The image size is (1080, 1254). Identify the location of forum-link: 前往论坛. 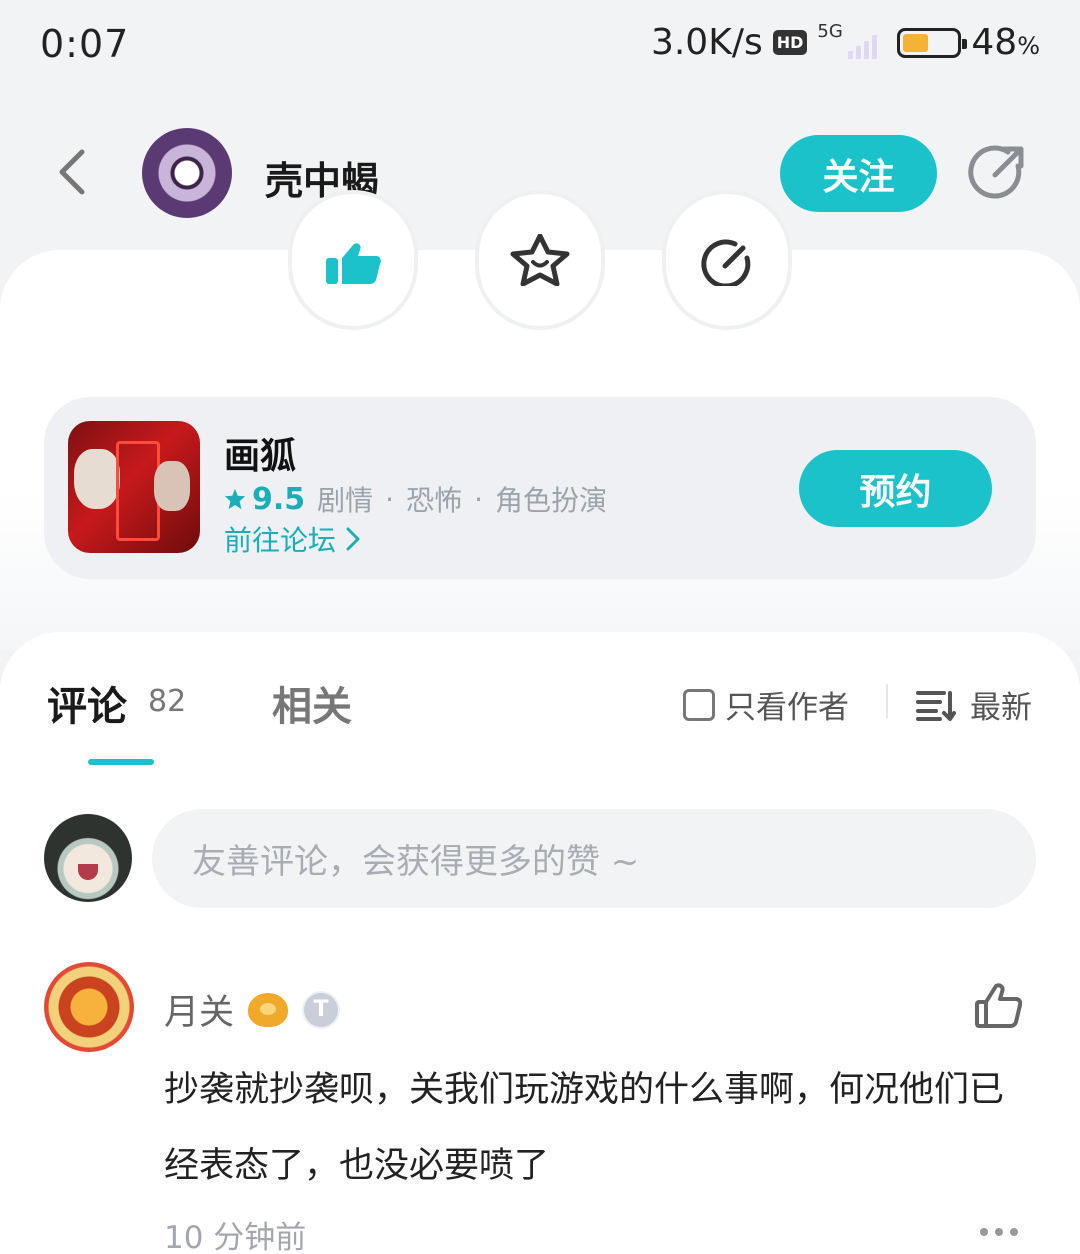
(292, 539).